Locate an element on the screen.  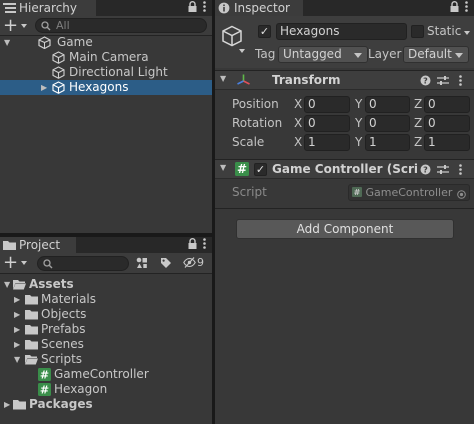
object-picker-icon is located at coordinates (461, 194).